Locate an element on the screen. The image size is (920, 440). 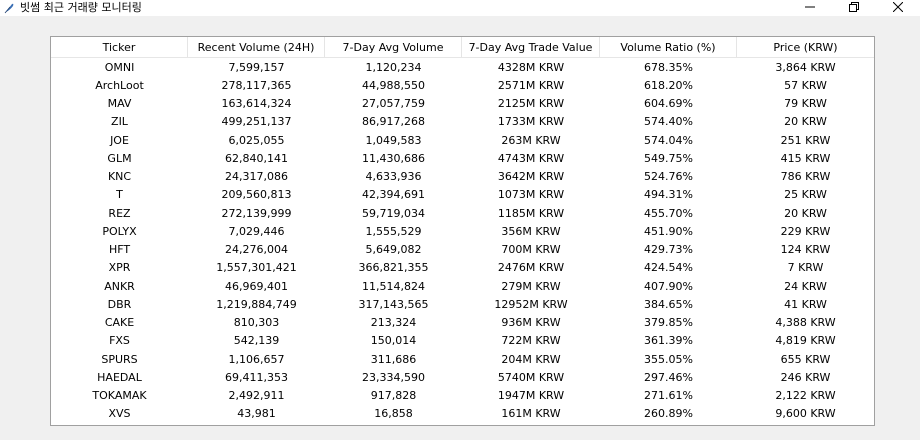
close-button is located at coordinates (898, 8).